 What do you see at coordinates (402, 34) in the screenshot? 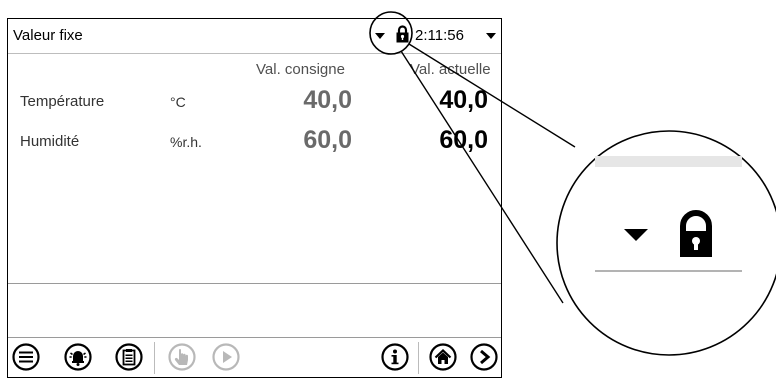
I see `lock-icon` at bounding box center [402, 34].